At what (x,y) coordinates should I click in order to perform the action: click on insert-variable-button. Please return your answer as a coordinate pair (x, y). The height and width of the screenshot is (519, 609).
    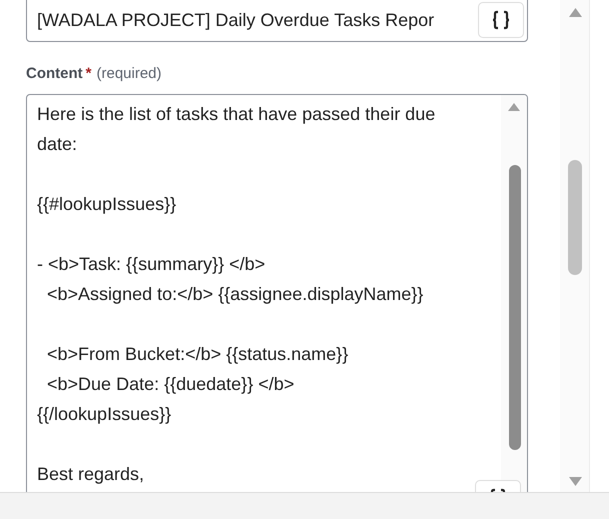
    Looking at the image, I should click on (501, 20).